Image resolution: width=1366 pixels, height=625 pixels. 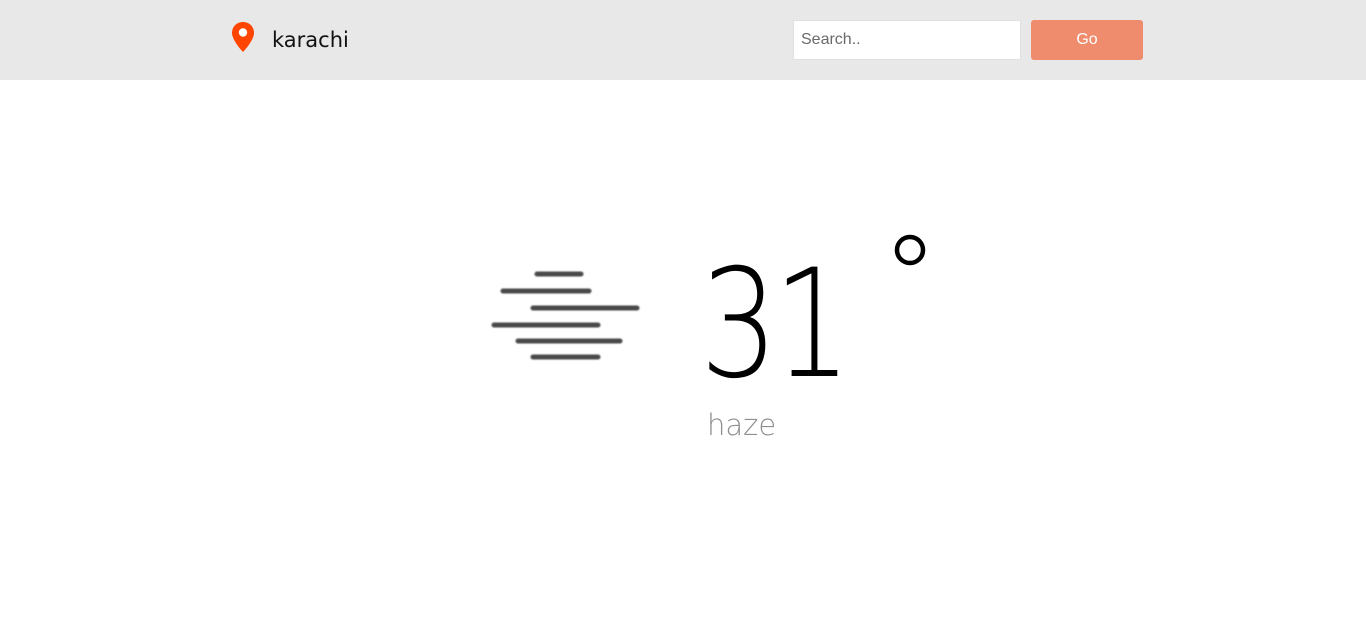 I want to click on haze-icon, so click(x=565, y=315).